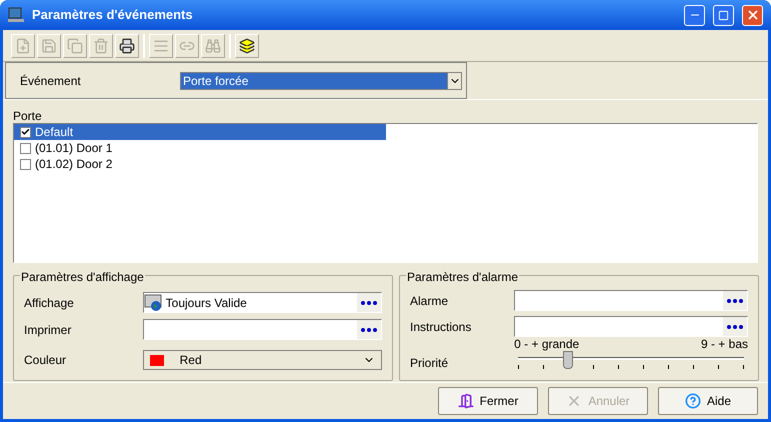  I want to click on field-label: Couleur, so click(46, 360).